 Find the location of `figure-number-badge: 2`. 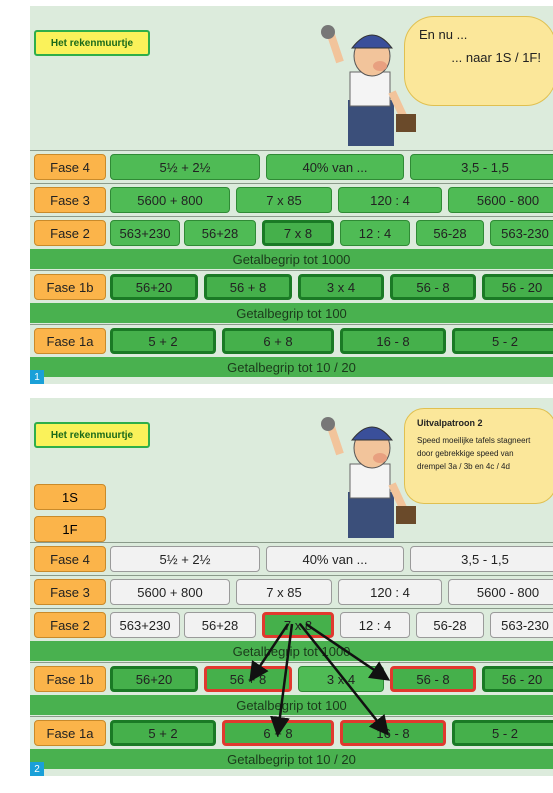

figure-number-badge: 2 is located at coordinates (37, 769).